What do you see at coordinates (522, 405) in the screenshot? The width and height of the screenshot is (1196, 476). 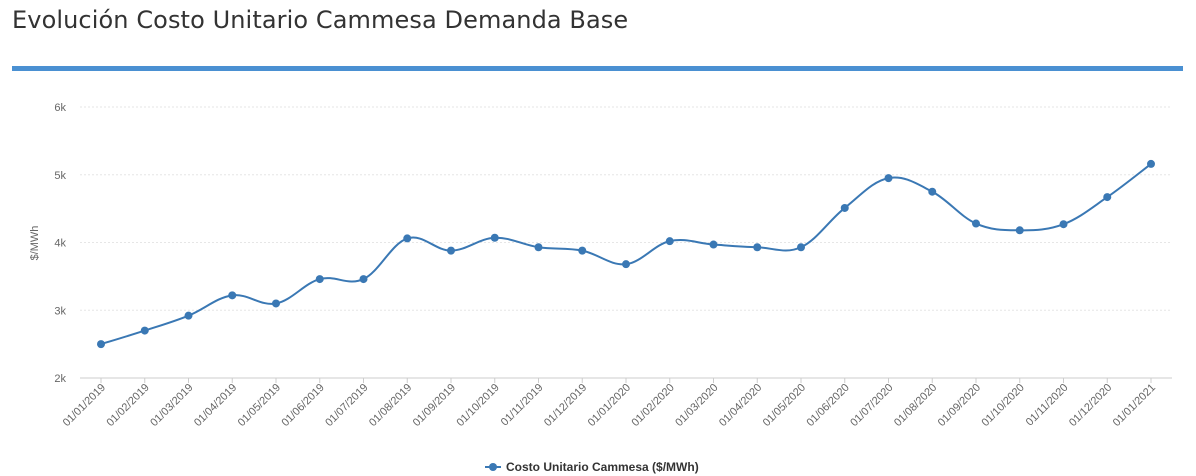 I see `x-tick-label: 01/11/2019` at bounding box center [522, 405].